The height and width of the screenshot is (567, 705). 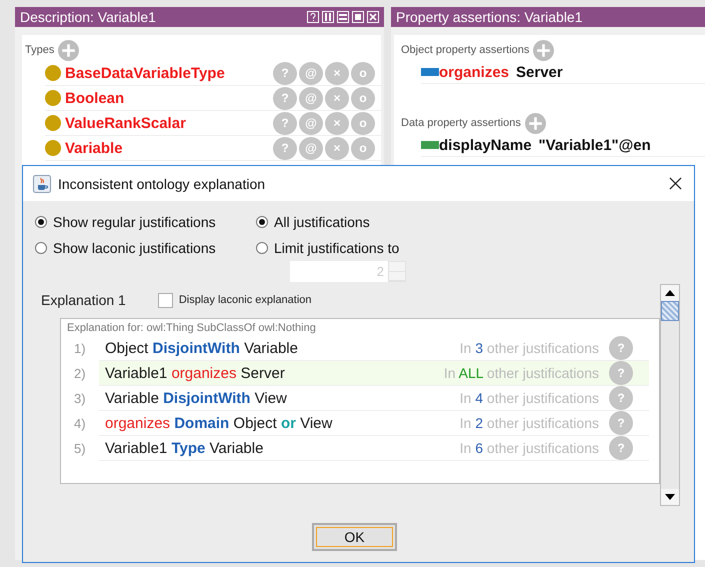 What do you see at coordinates (184, 448) in the screenshot?
I see `axiom-text: Variable1 Type Variable` at bounding box center [184, 448].